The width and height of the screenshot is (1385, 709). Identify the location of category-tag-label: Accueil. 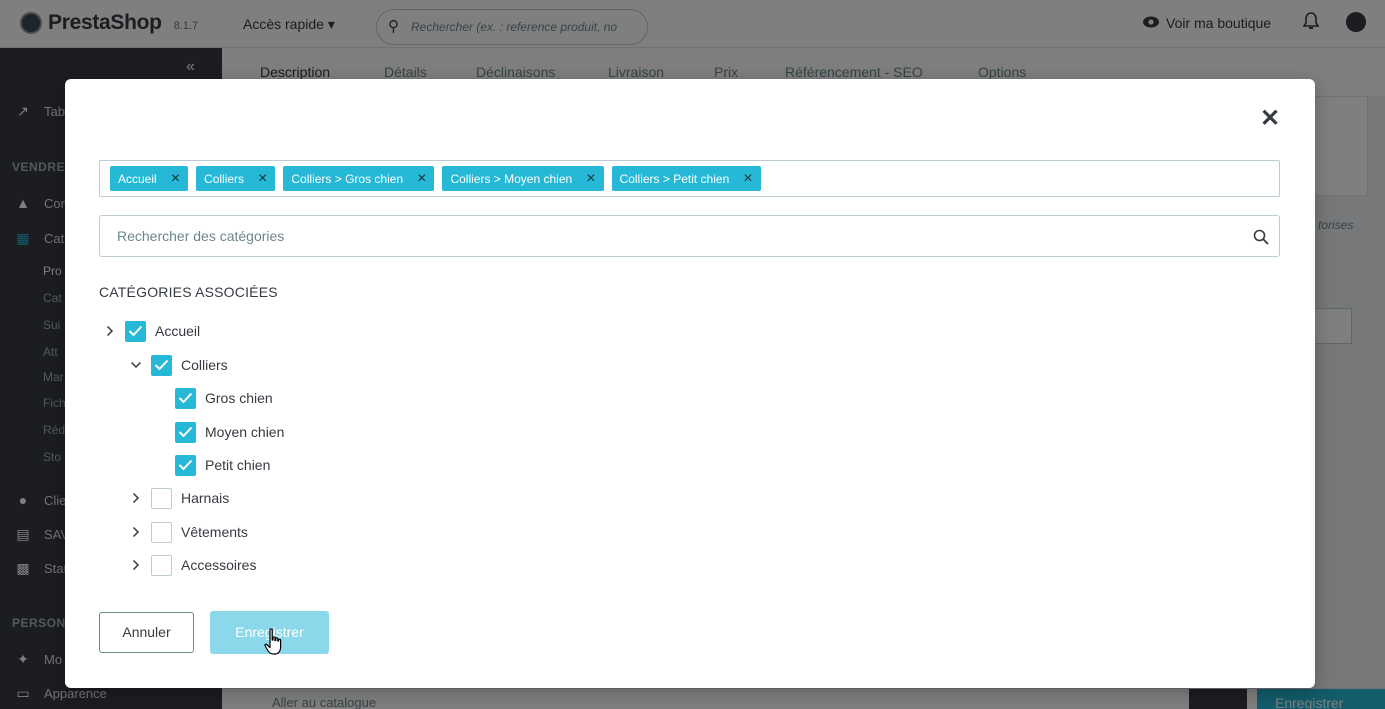
(137, 178).